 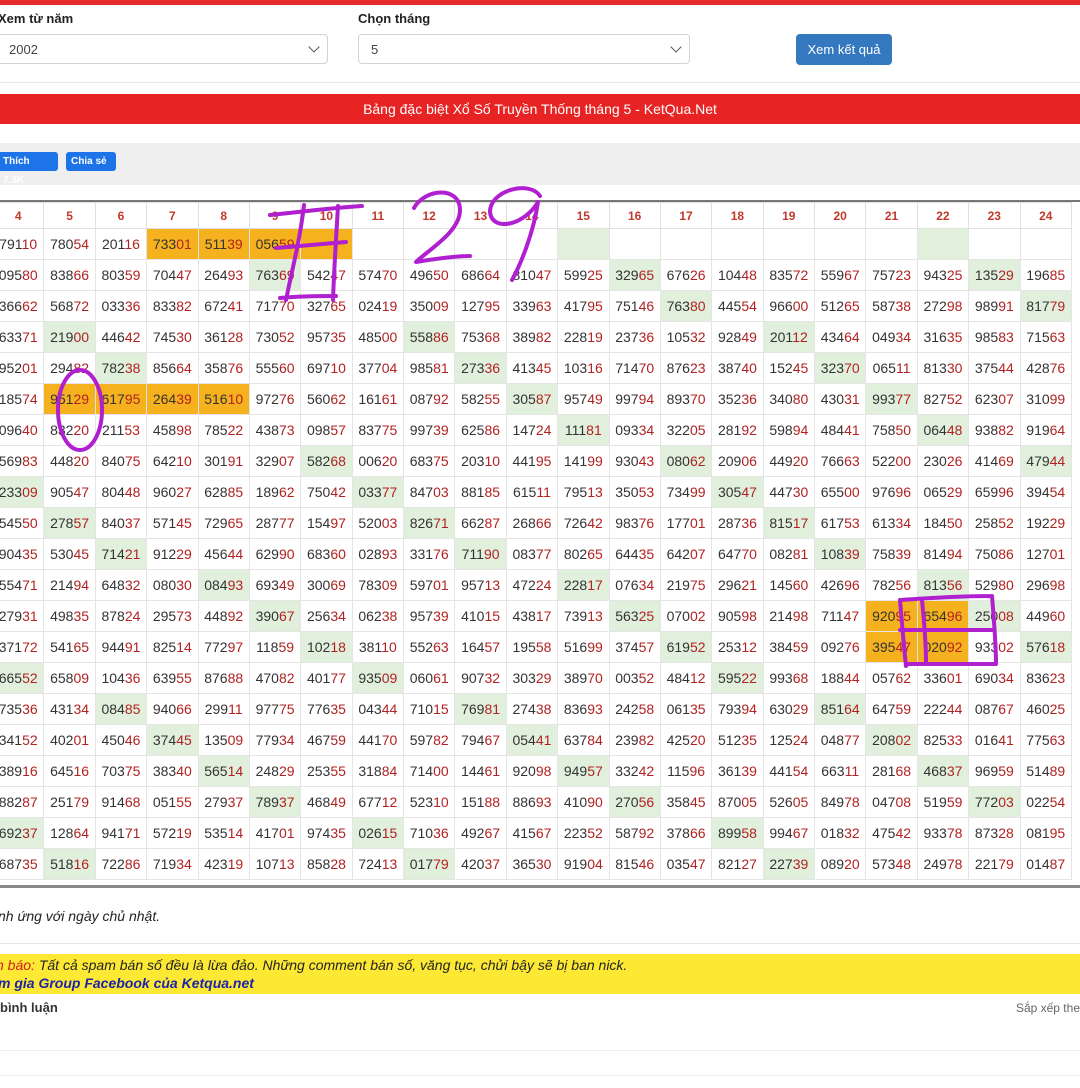 What do you see at coordinates (994, 616) in the screenshot?
I see `result-cell: 25008` at bounding box center [994, 616].